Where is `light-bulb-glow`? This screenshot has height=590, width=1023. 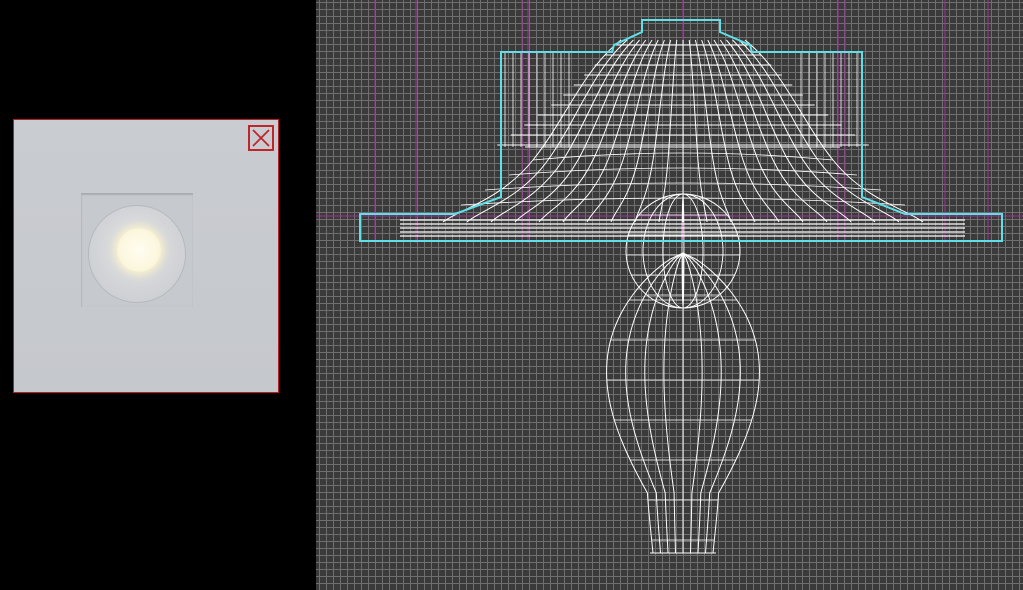
light-bulb-glow is located at coordinates (139, 250).